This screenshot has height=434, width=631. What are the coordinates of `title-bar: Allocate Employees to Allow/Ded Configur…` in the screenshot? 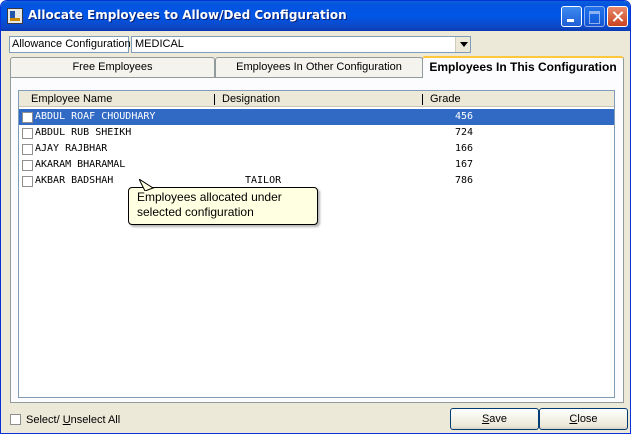 It's located at (315, 16).